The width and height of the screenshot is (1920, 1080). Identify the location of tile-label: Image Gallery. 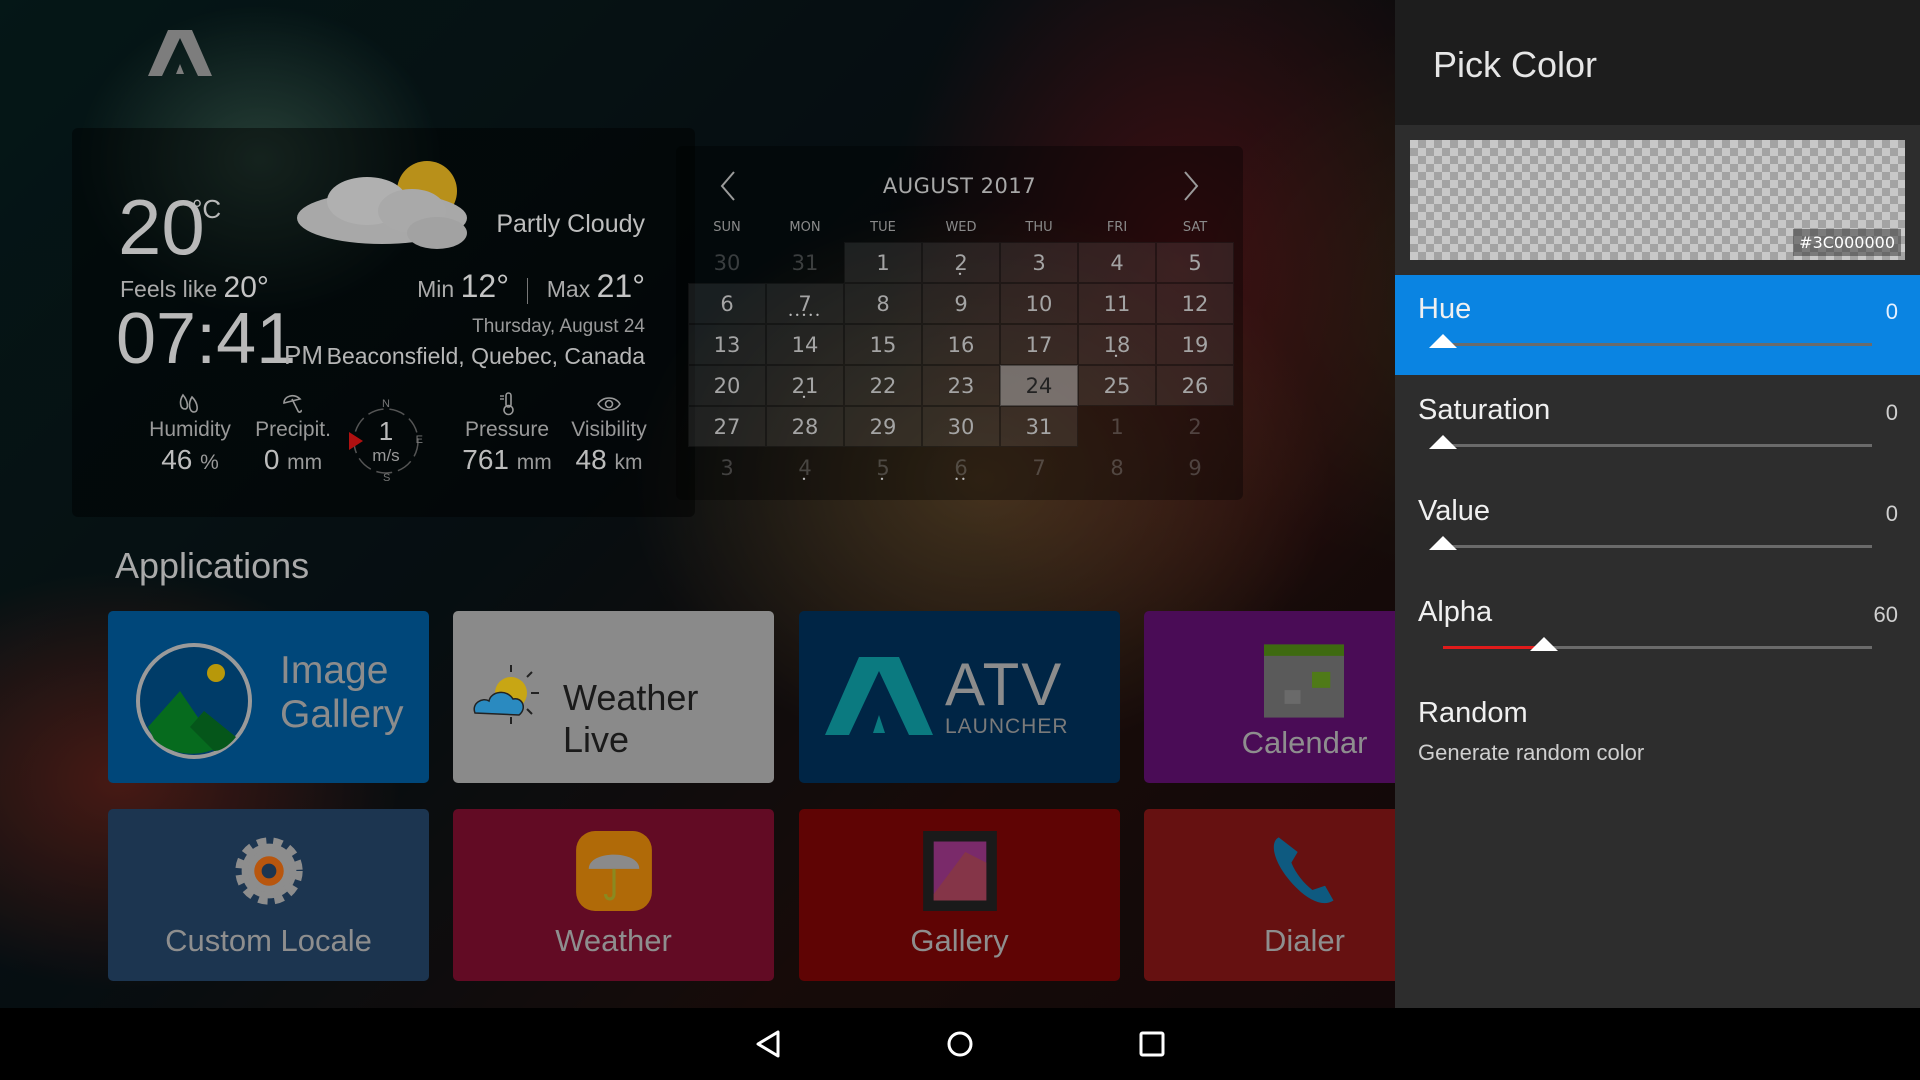
(342, 693).